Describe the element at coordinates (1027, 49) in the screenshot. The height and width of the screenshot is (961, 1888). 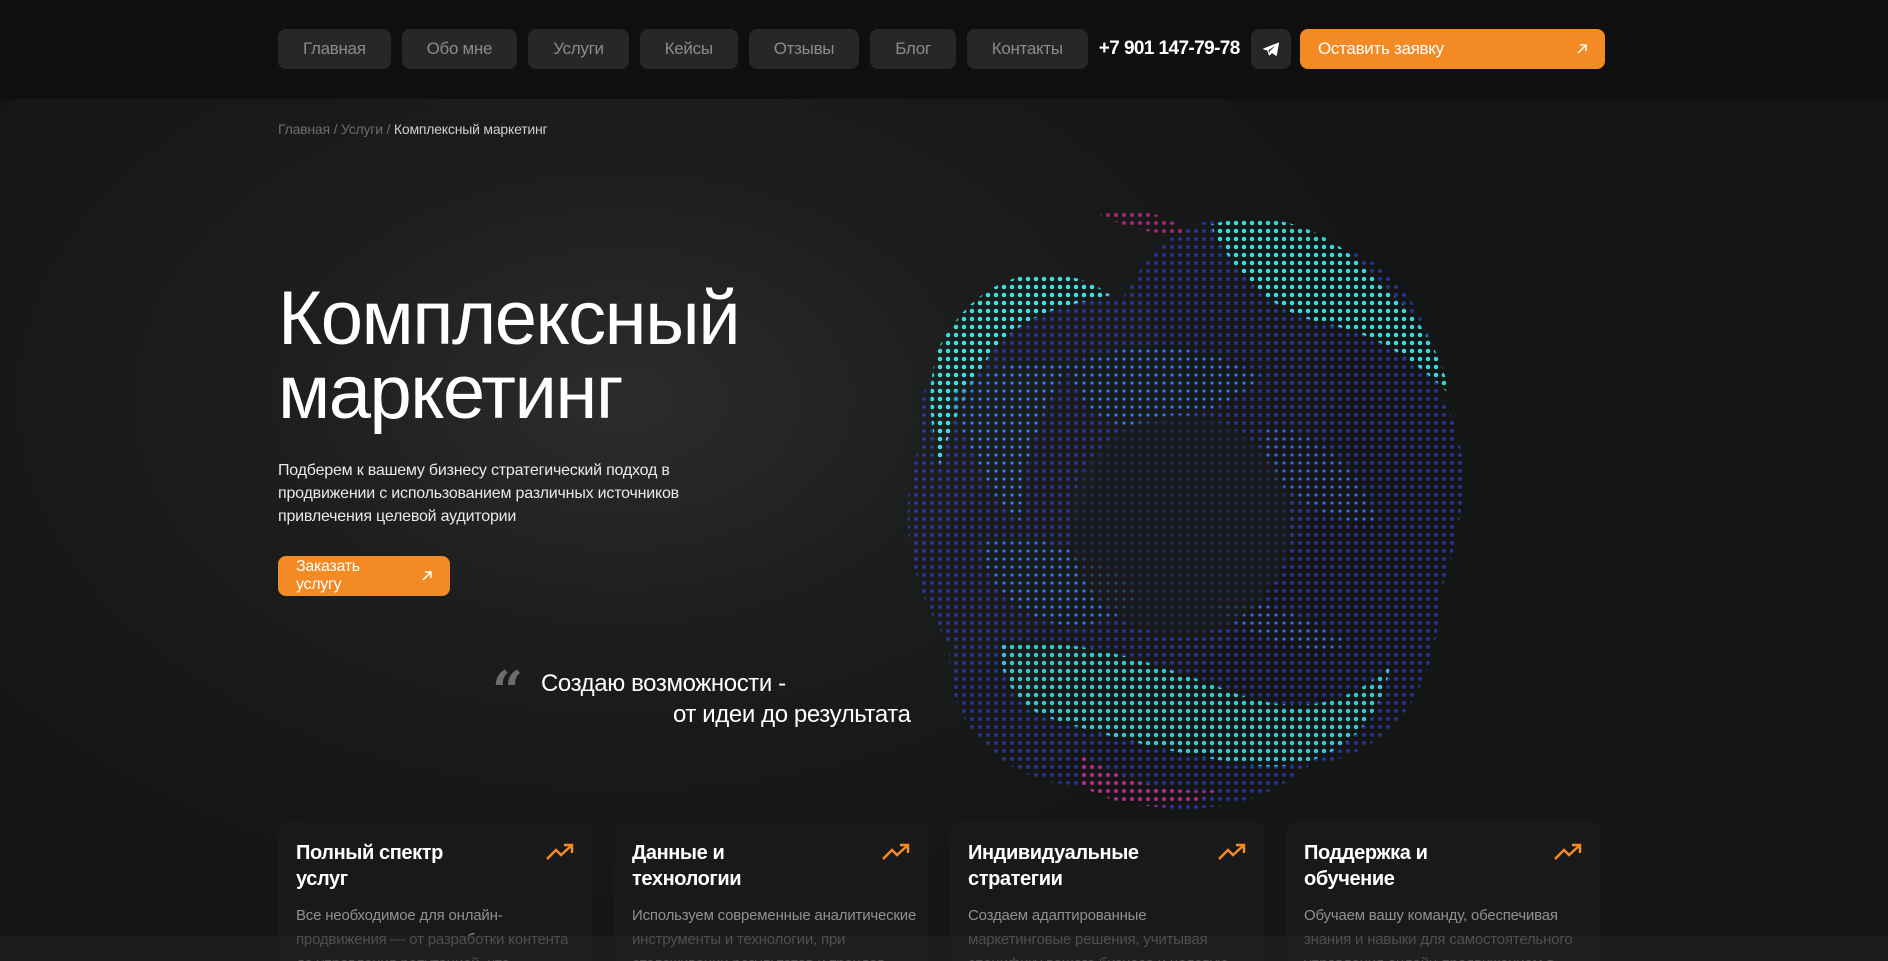
I see `nav-item-contacts: Контакты` at that location.